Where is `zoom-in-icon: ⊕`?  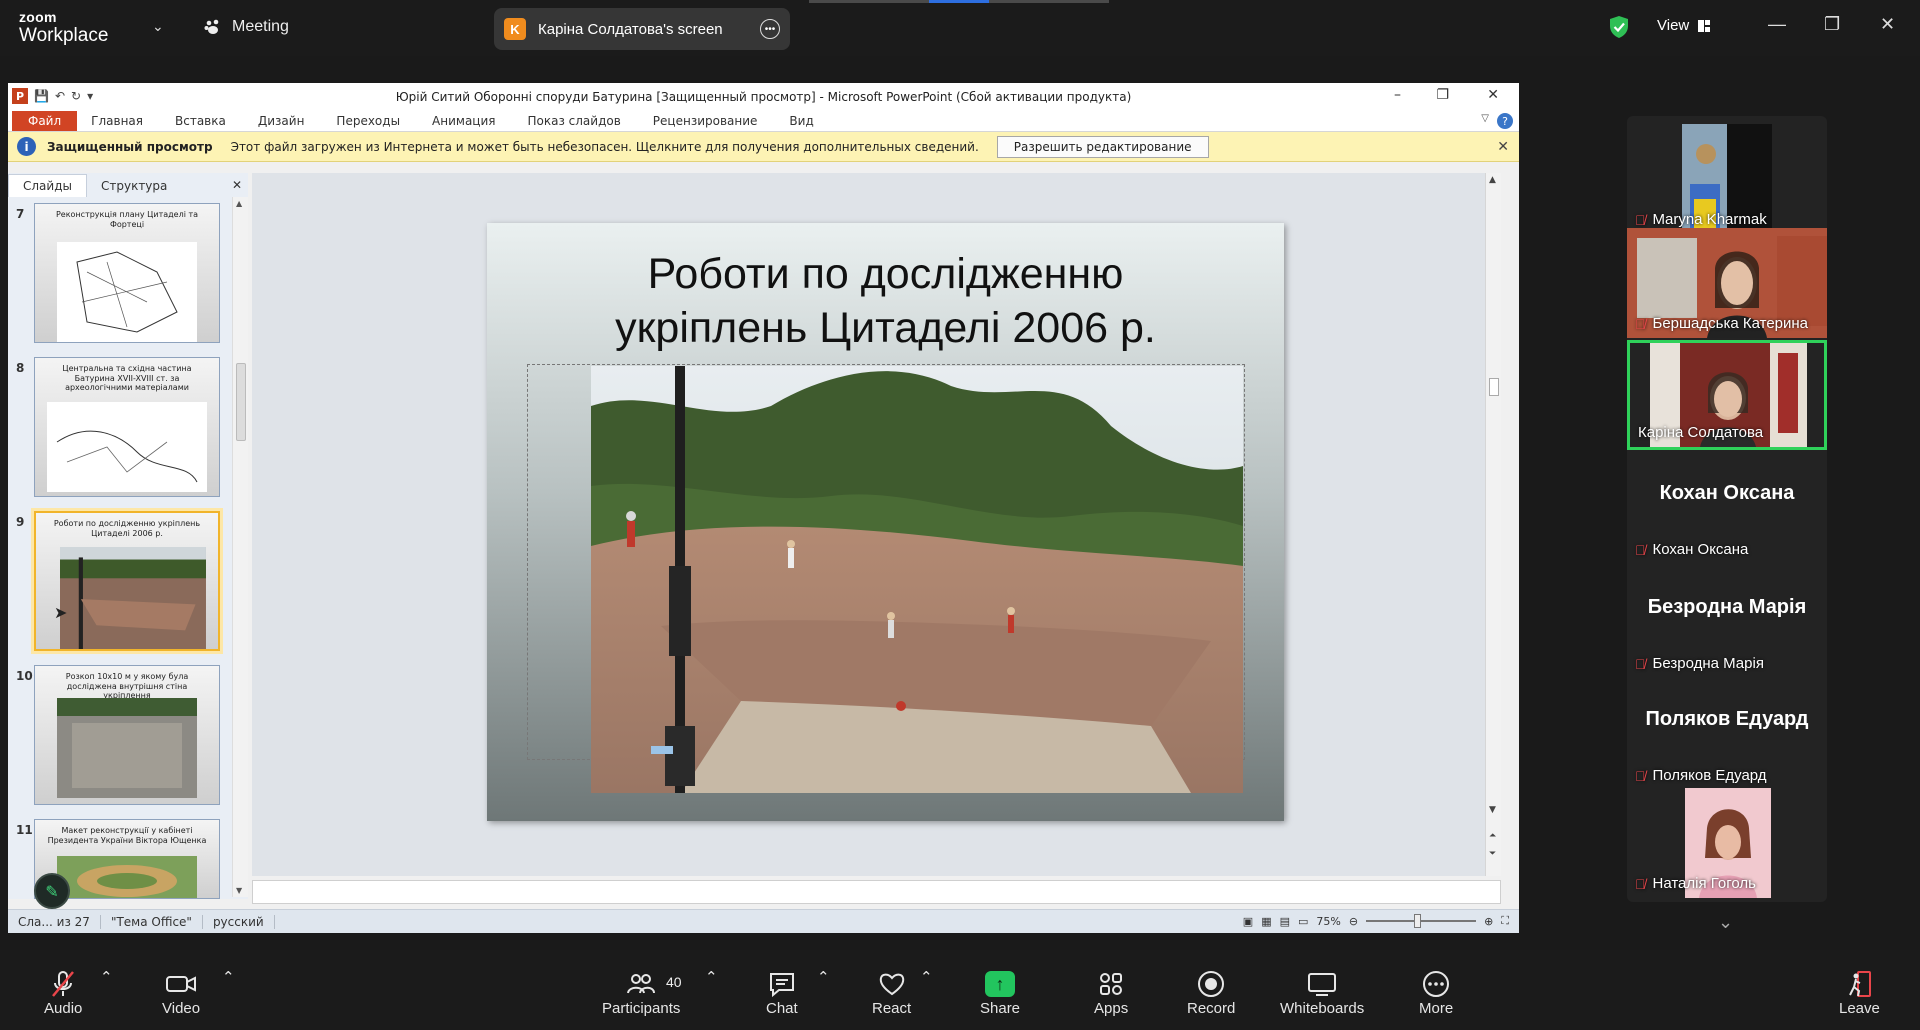
zoom-in-icon: ⊕ is located at coordinates (1488, 921).